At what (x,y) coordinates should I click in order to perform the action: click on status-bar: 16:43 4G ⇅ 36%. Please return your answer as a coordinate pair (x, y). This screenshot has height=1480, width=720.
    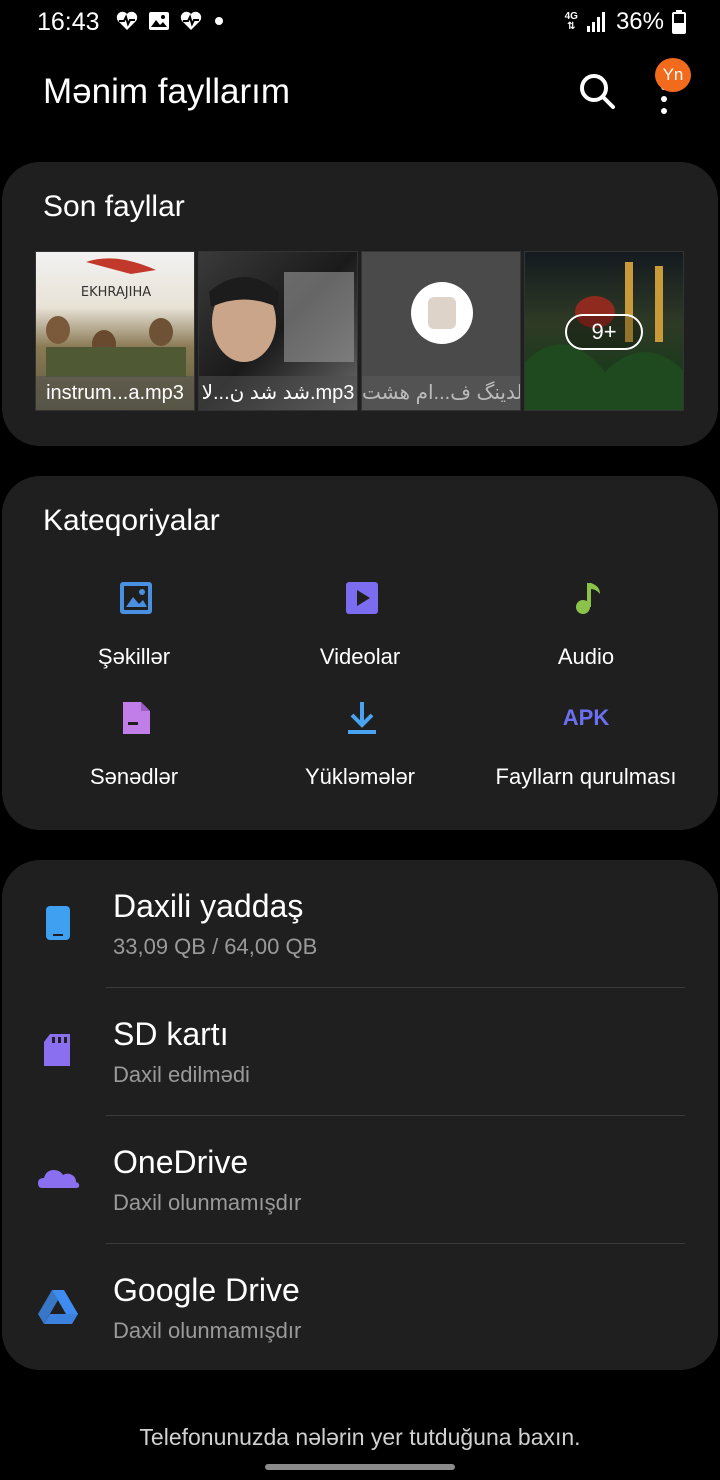
    Looking at the image, I should click on (360, 22).